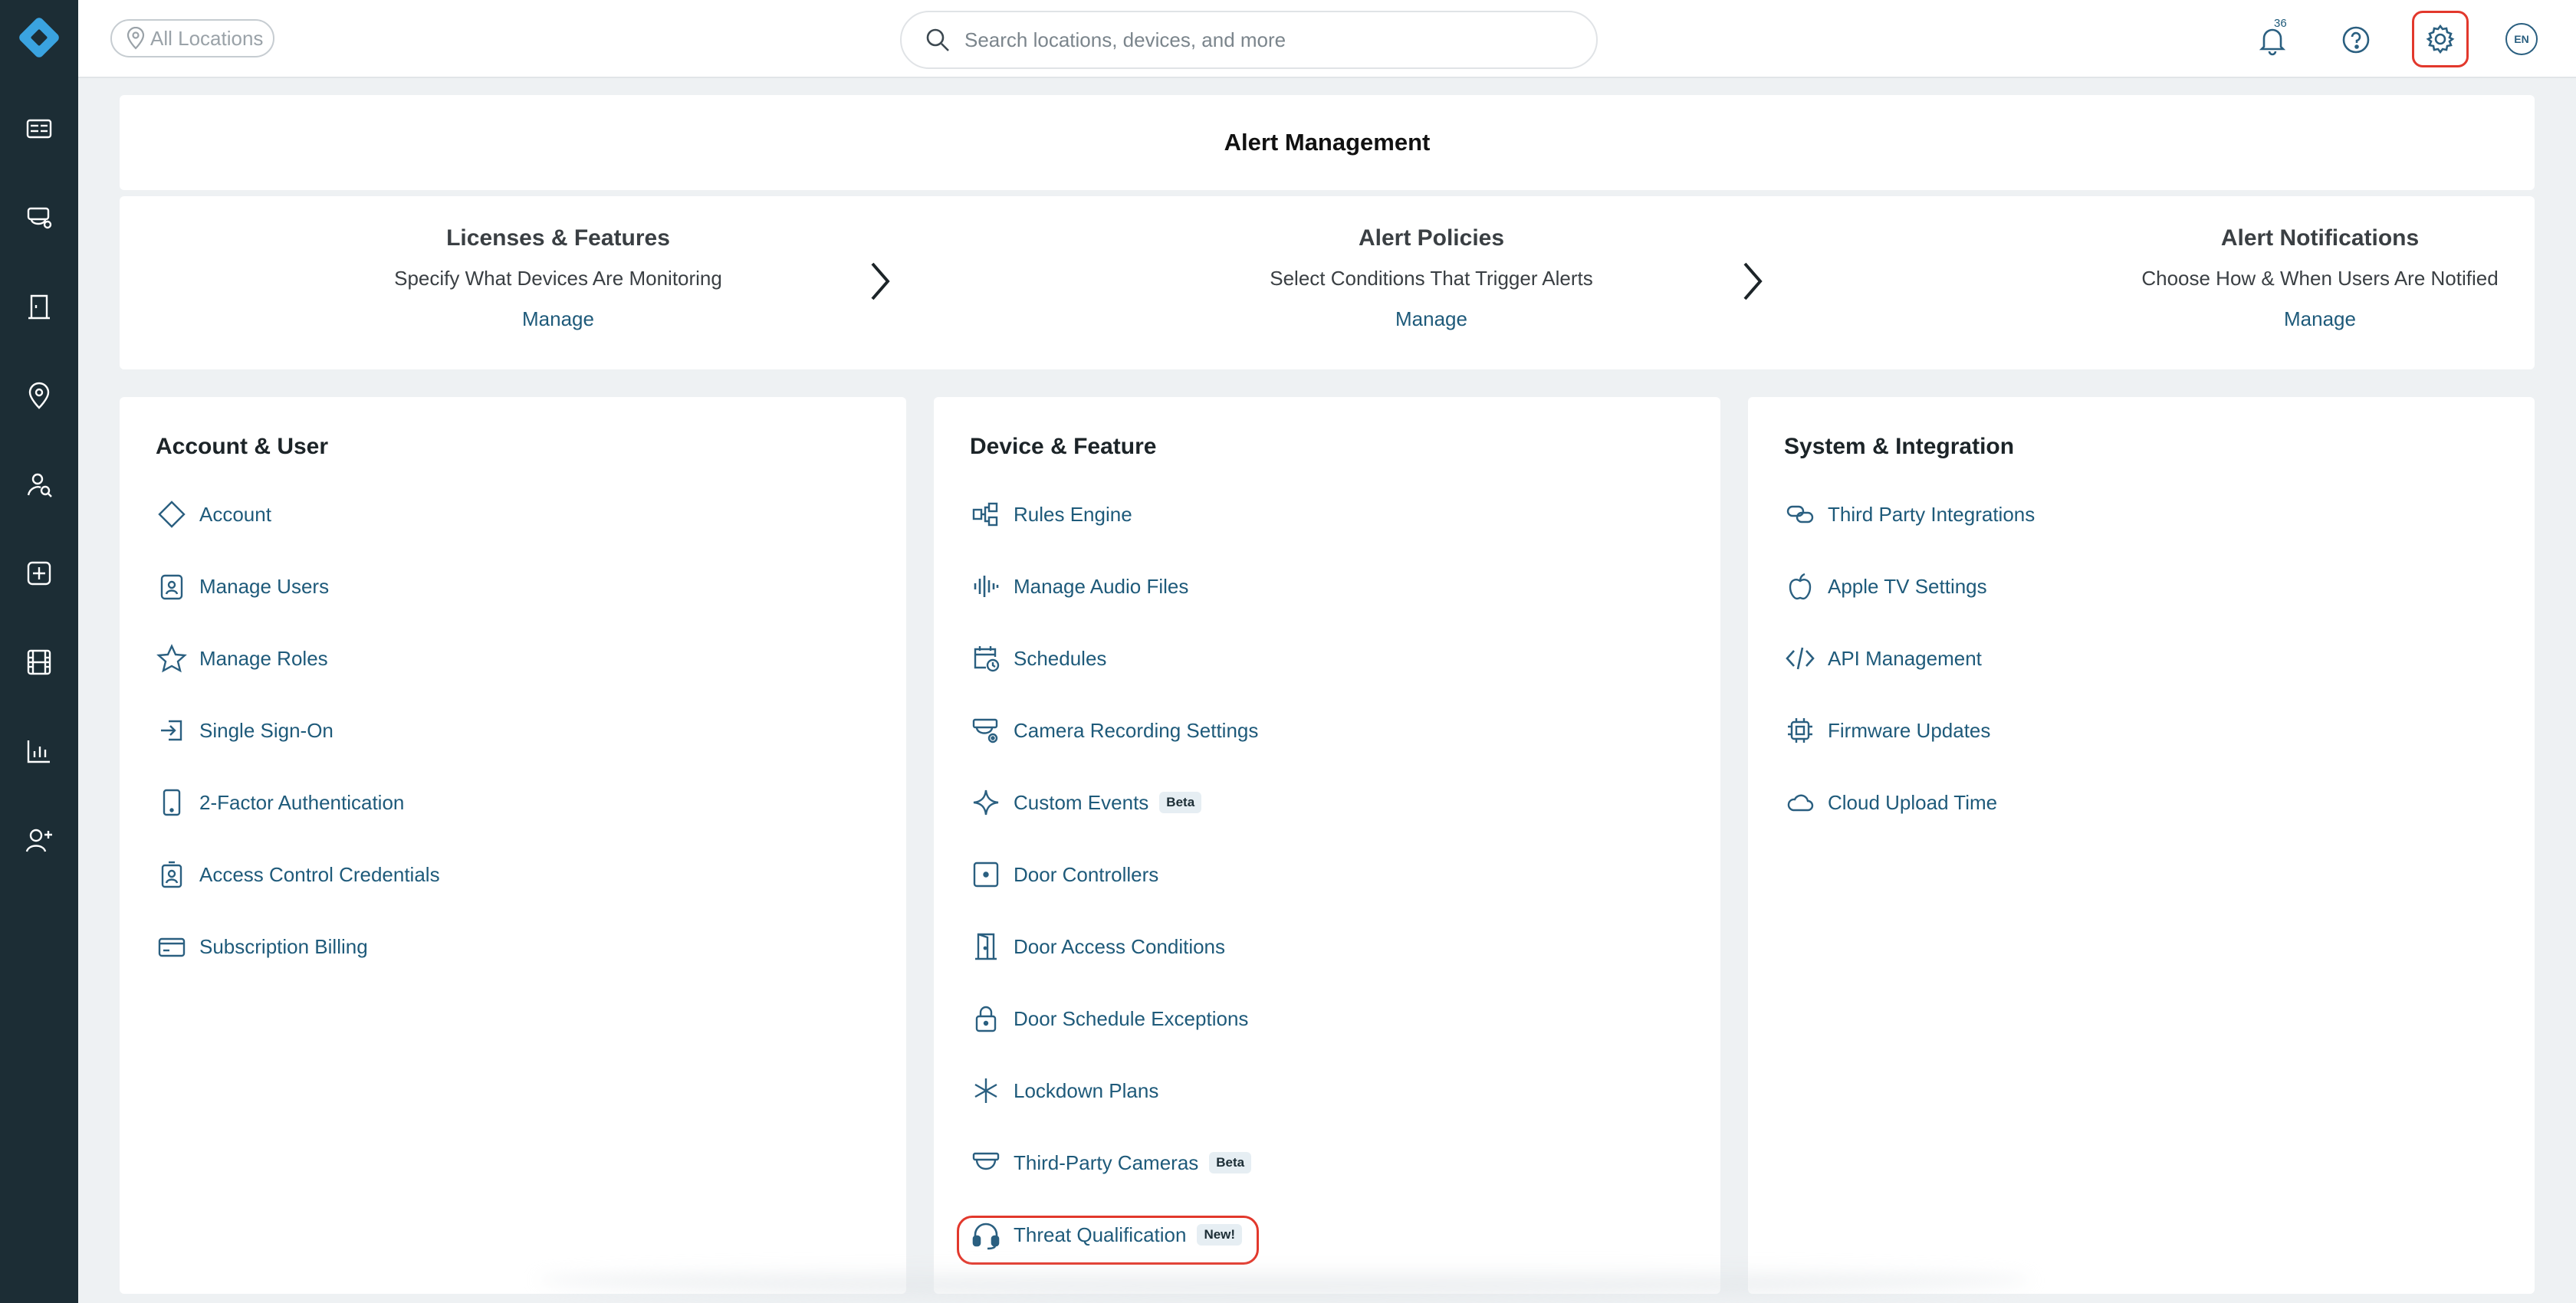 Image resolution: width=2576 pixels, height=1303 pixels. I want to click on manage-licenses-link: Manage, so click(558, 319).